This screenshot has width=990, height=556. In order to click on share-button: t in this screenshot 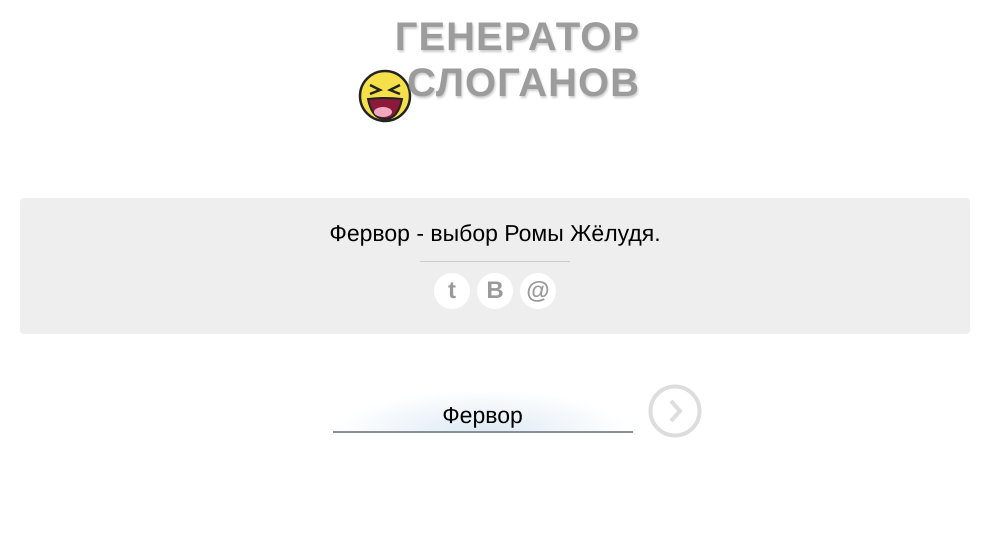, I will do `click(452, 291)`.